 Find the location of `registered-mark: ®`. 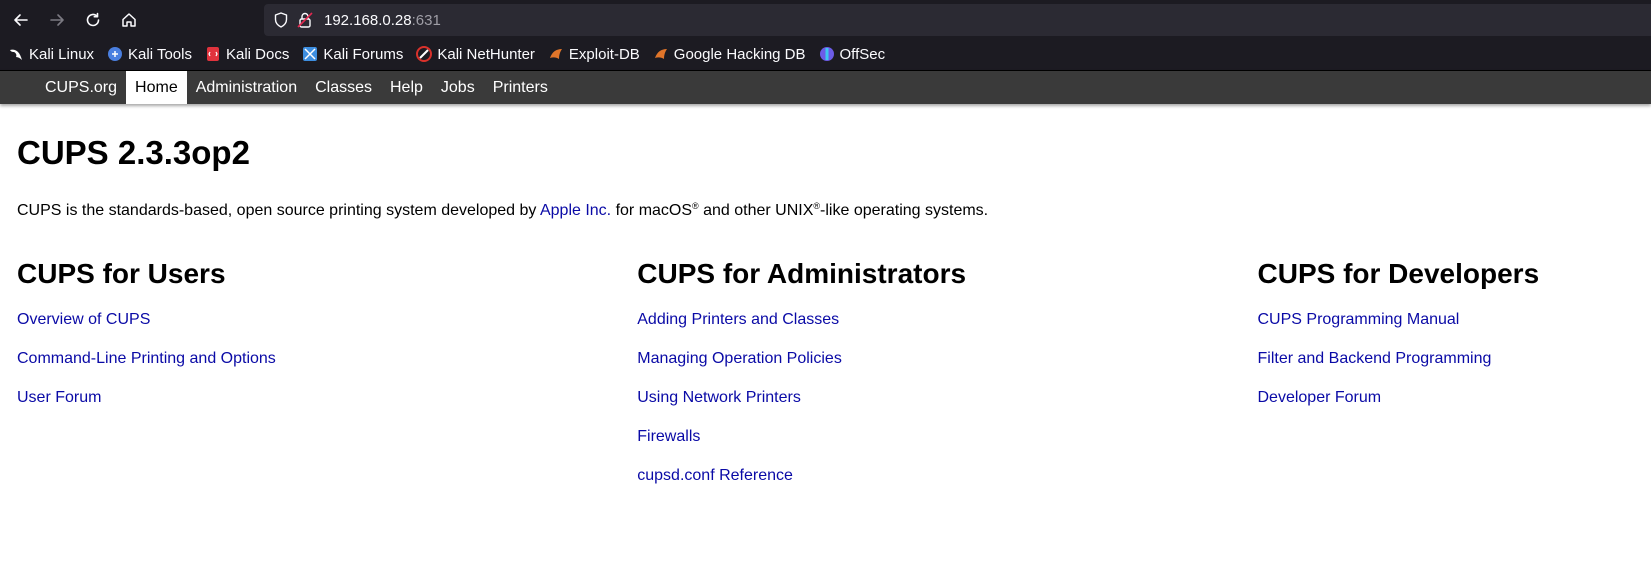

registered-mark: ® is located at coordinates (695, 206).